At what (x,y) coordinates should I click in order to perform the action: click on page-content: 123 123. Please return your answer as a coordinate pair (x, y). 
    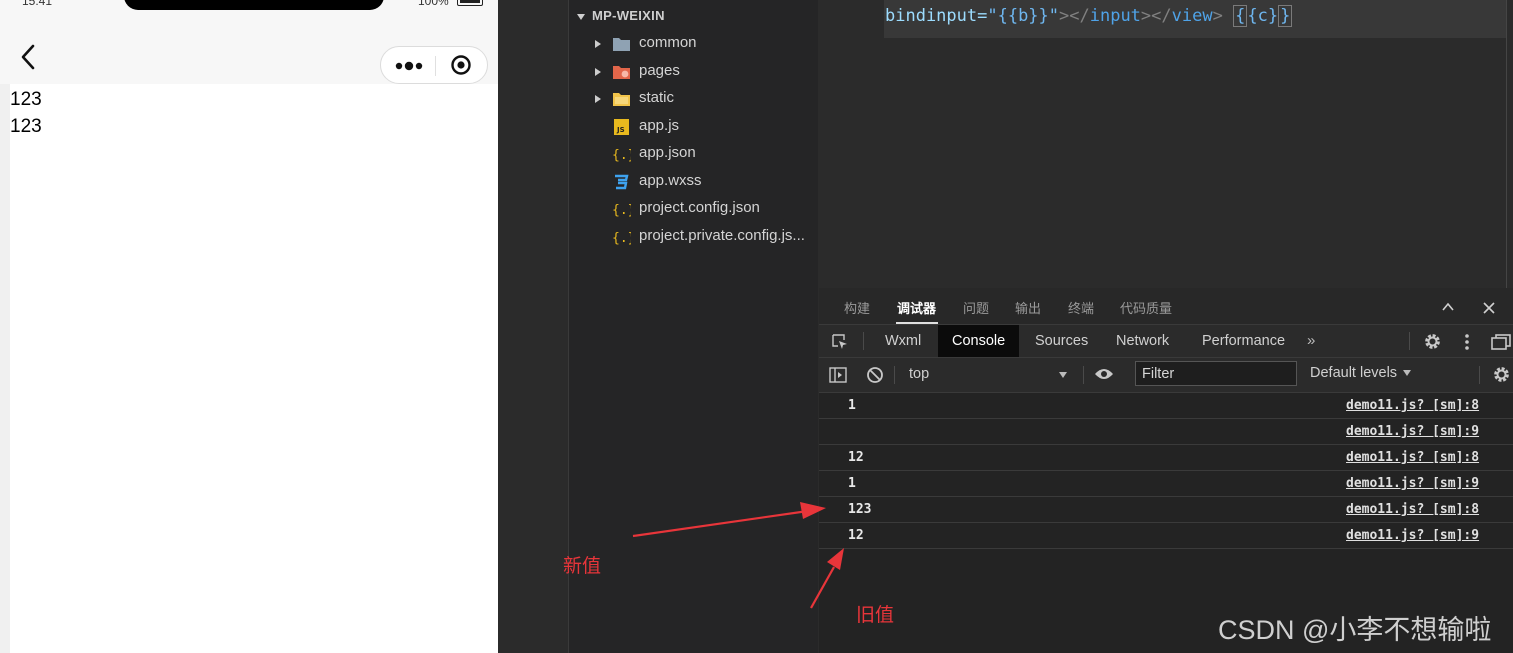
    Looking at the image, I should click on (254, 113).